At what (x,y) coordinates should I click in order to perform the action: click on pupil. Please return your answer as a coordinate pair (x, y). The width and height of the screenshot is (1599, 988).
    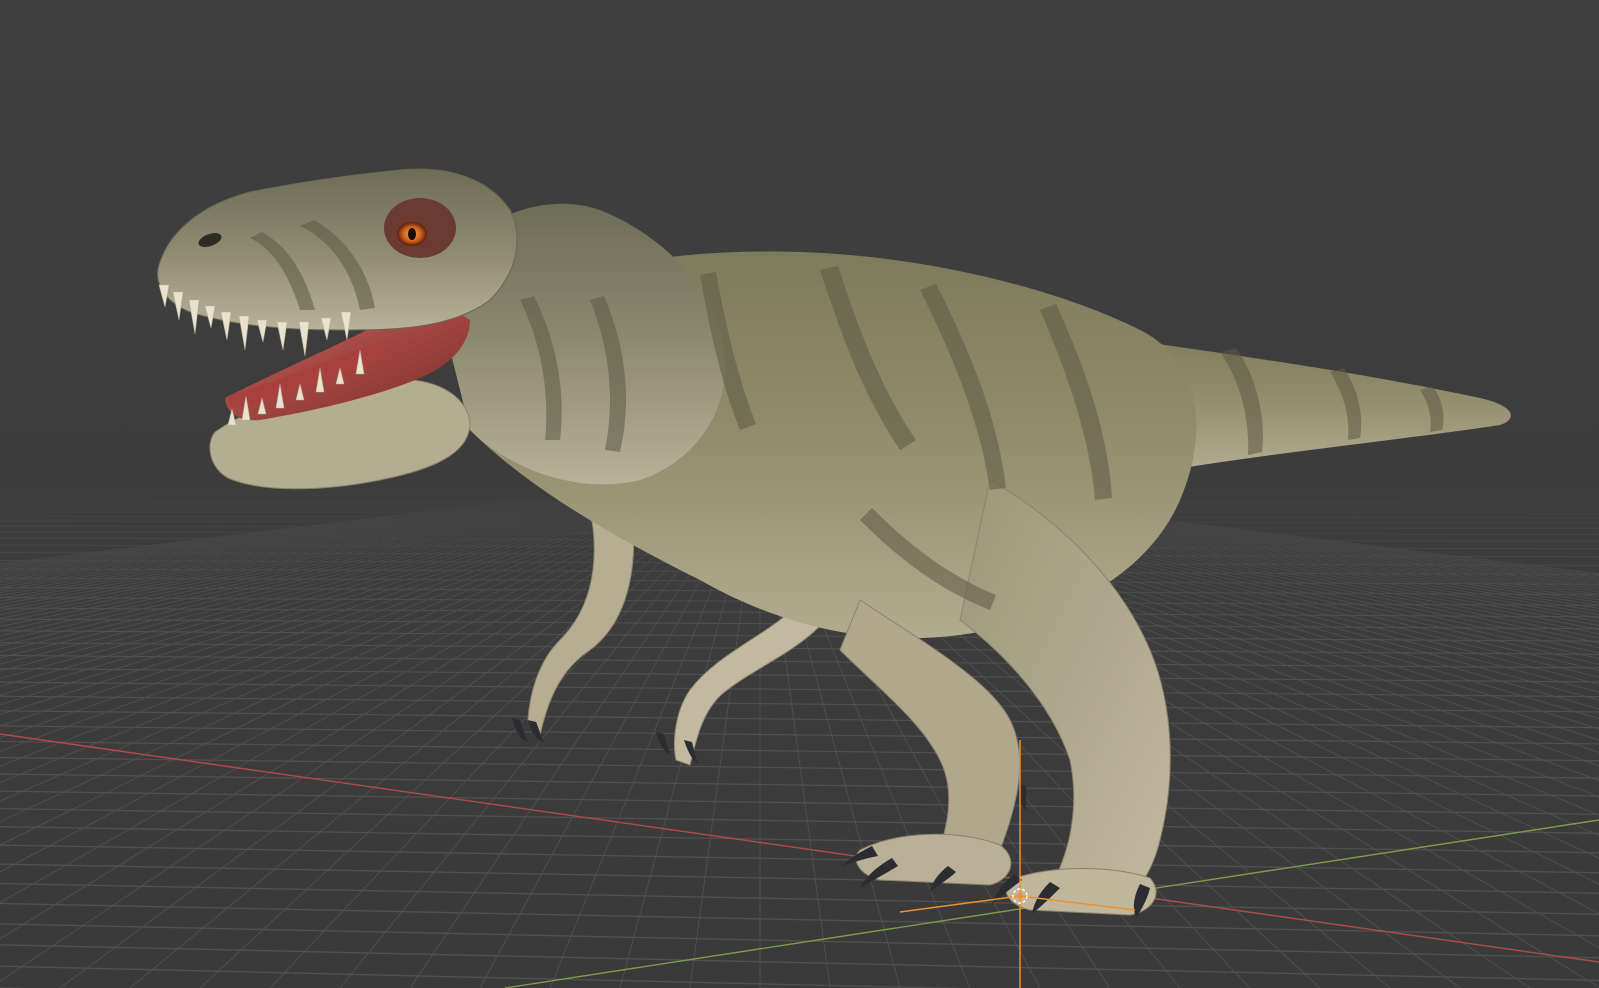
    Looking at the image, I should click on (412, 234).